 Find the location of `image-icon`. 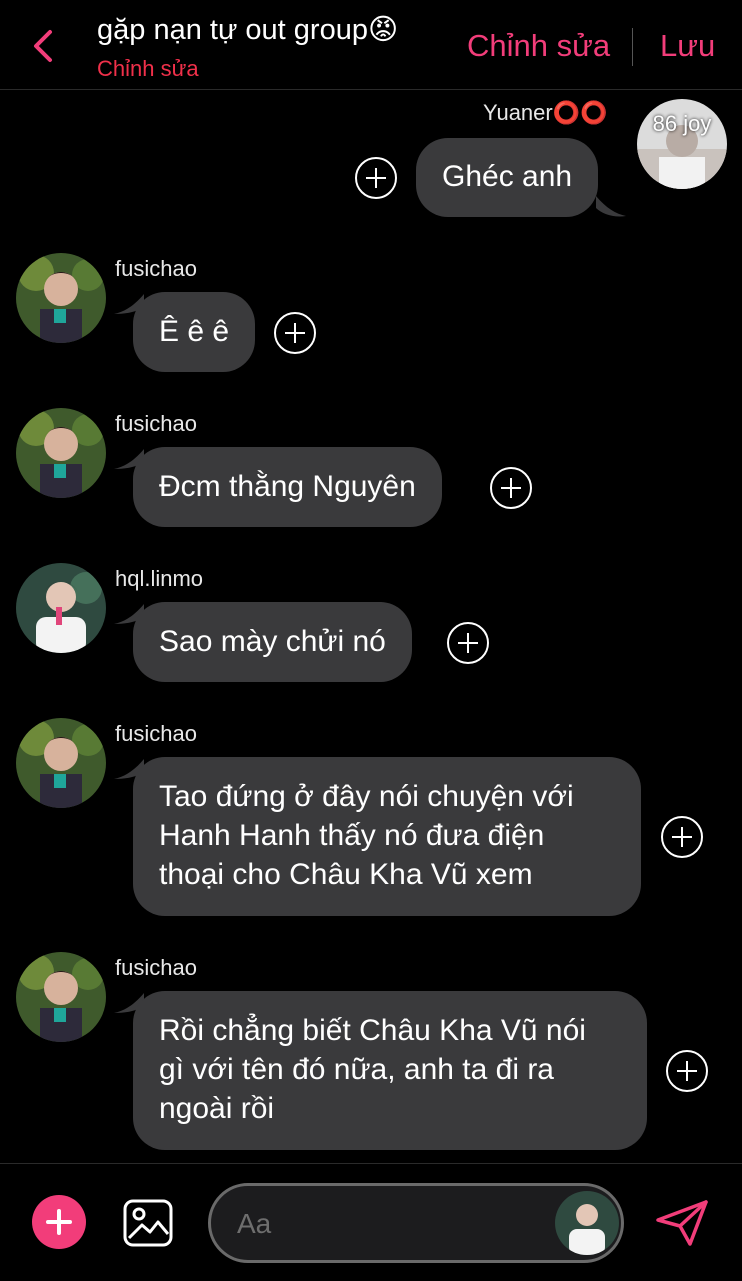

image-icon is located at coordinates (148, 1223).